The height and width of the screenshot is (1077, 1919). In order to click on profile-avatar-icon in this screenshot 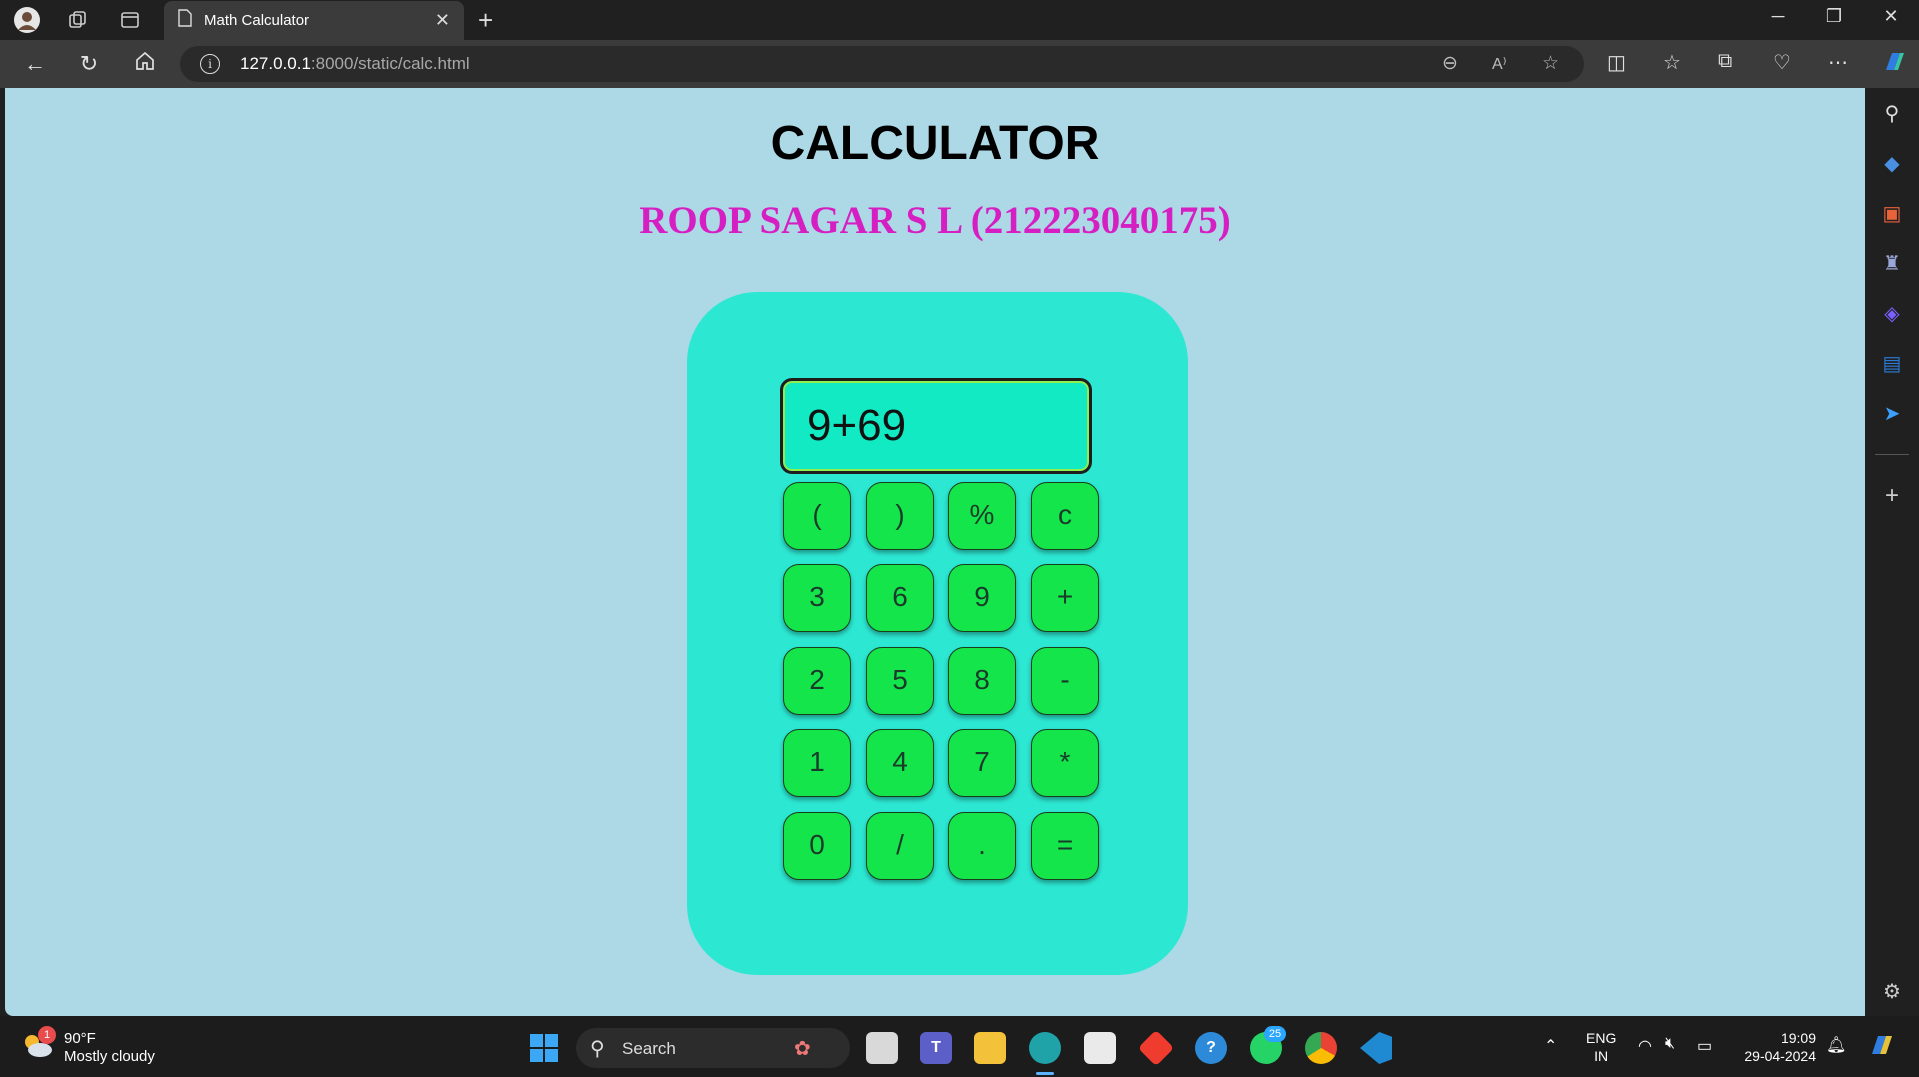, I will do `click(27, 20)`.